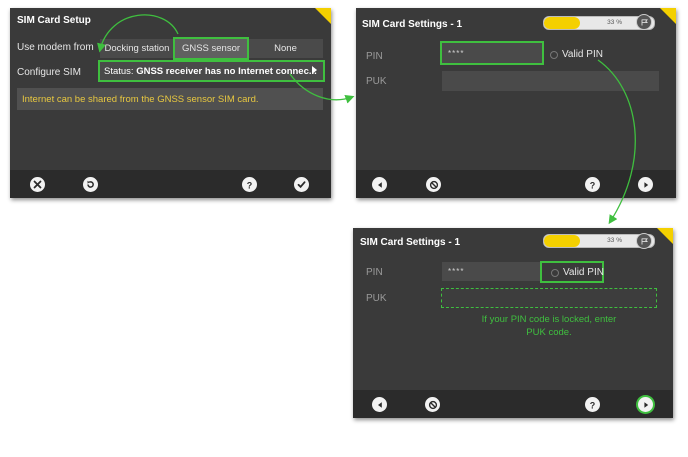 Image resolution: width=688 pixels, height=457 pixels. I want to click on puk-field-highlight, so click(549, 298).